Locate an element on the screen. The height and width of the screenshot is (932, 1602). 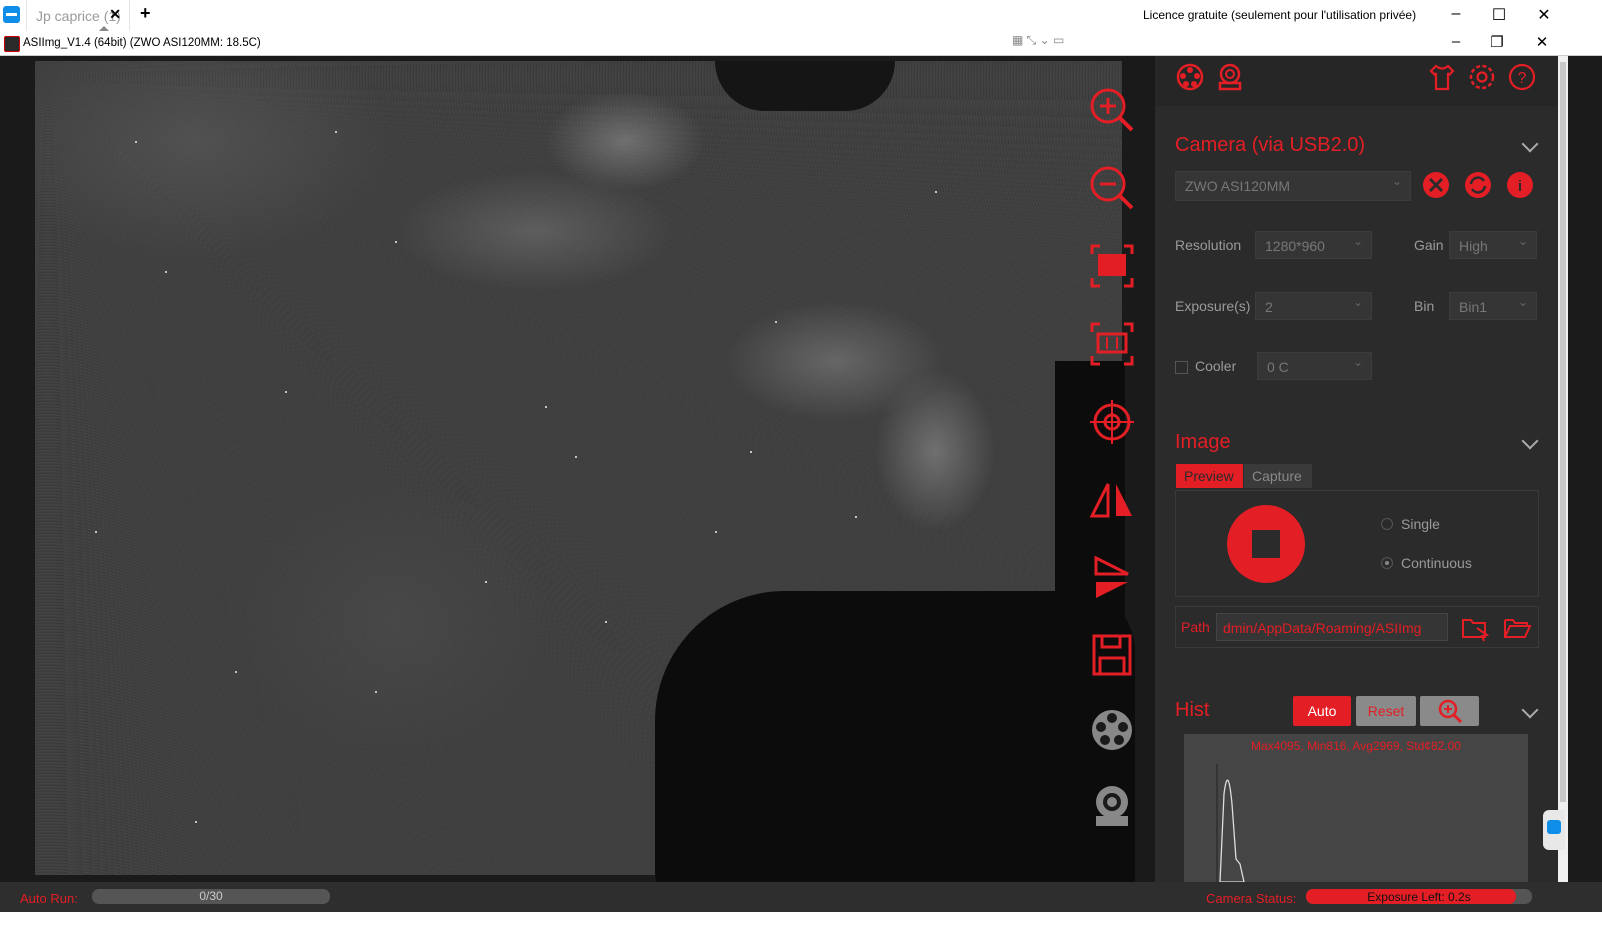
preview-controls-box: Single Continuous is located at coordinates (1357, 543).